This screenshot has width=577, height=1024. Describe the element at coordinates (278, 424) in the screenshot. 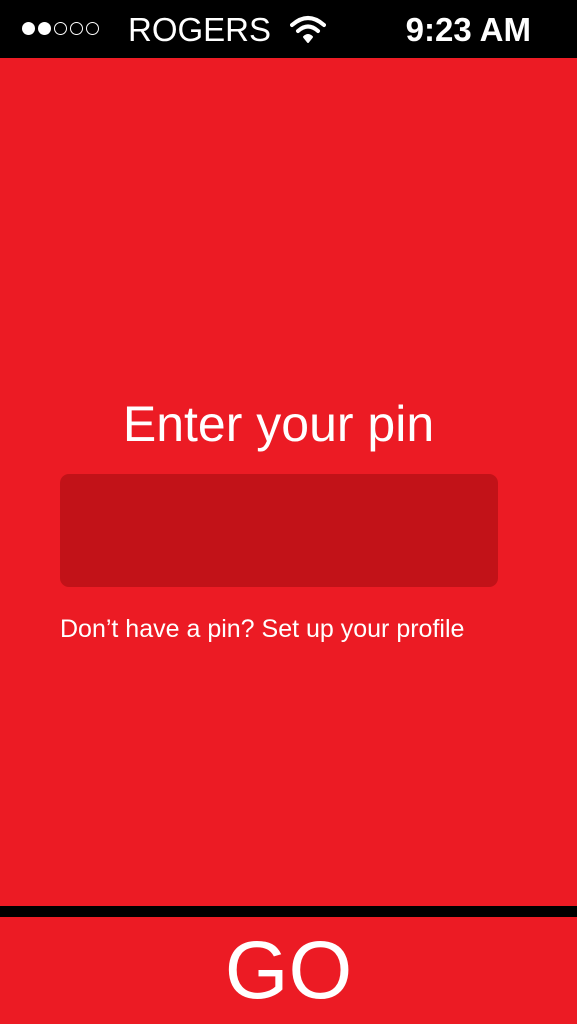

I see `page-title: Enter your pin` at that location.